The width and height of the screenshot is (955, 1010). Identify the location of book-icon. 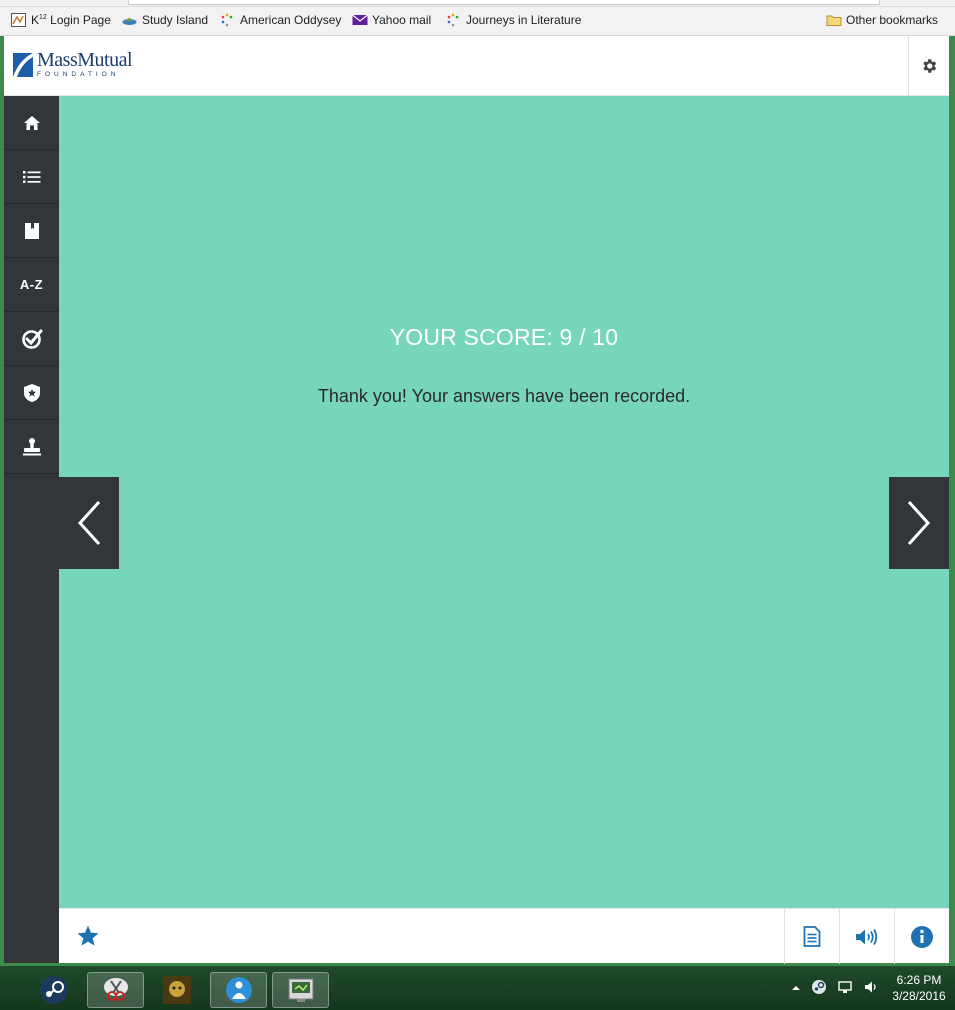
(31, 230).